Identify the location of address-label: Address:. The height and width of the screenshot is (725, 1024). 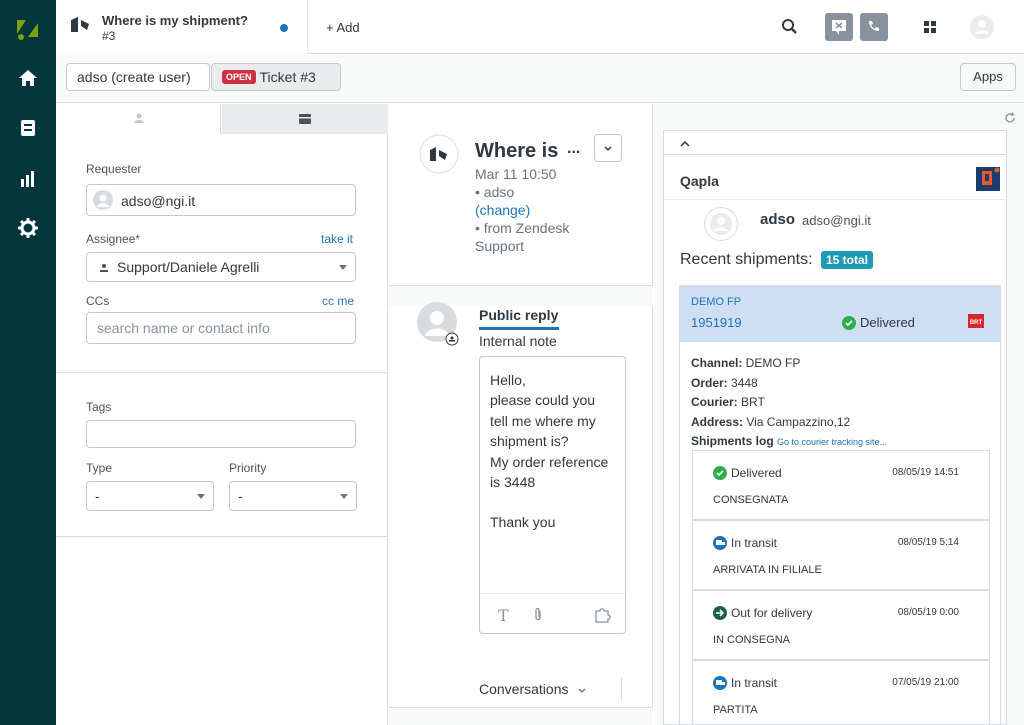
(717, 421).